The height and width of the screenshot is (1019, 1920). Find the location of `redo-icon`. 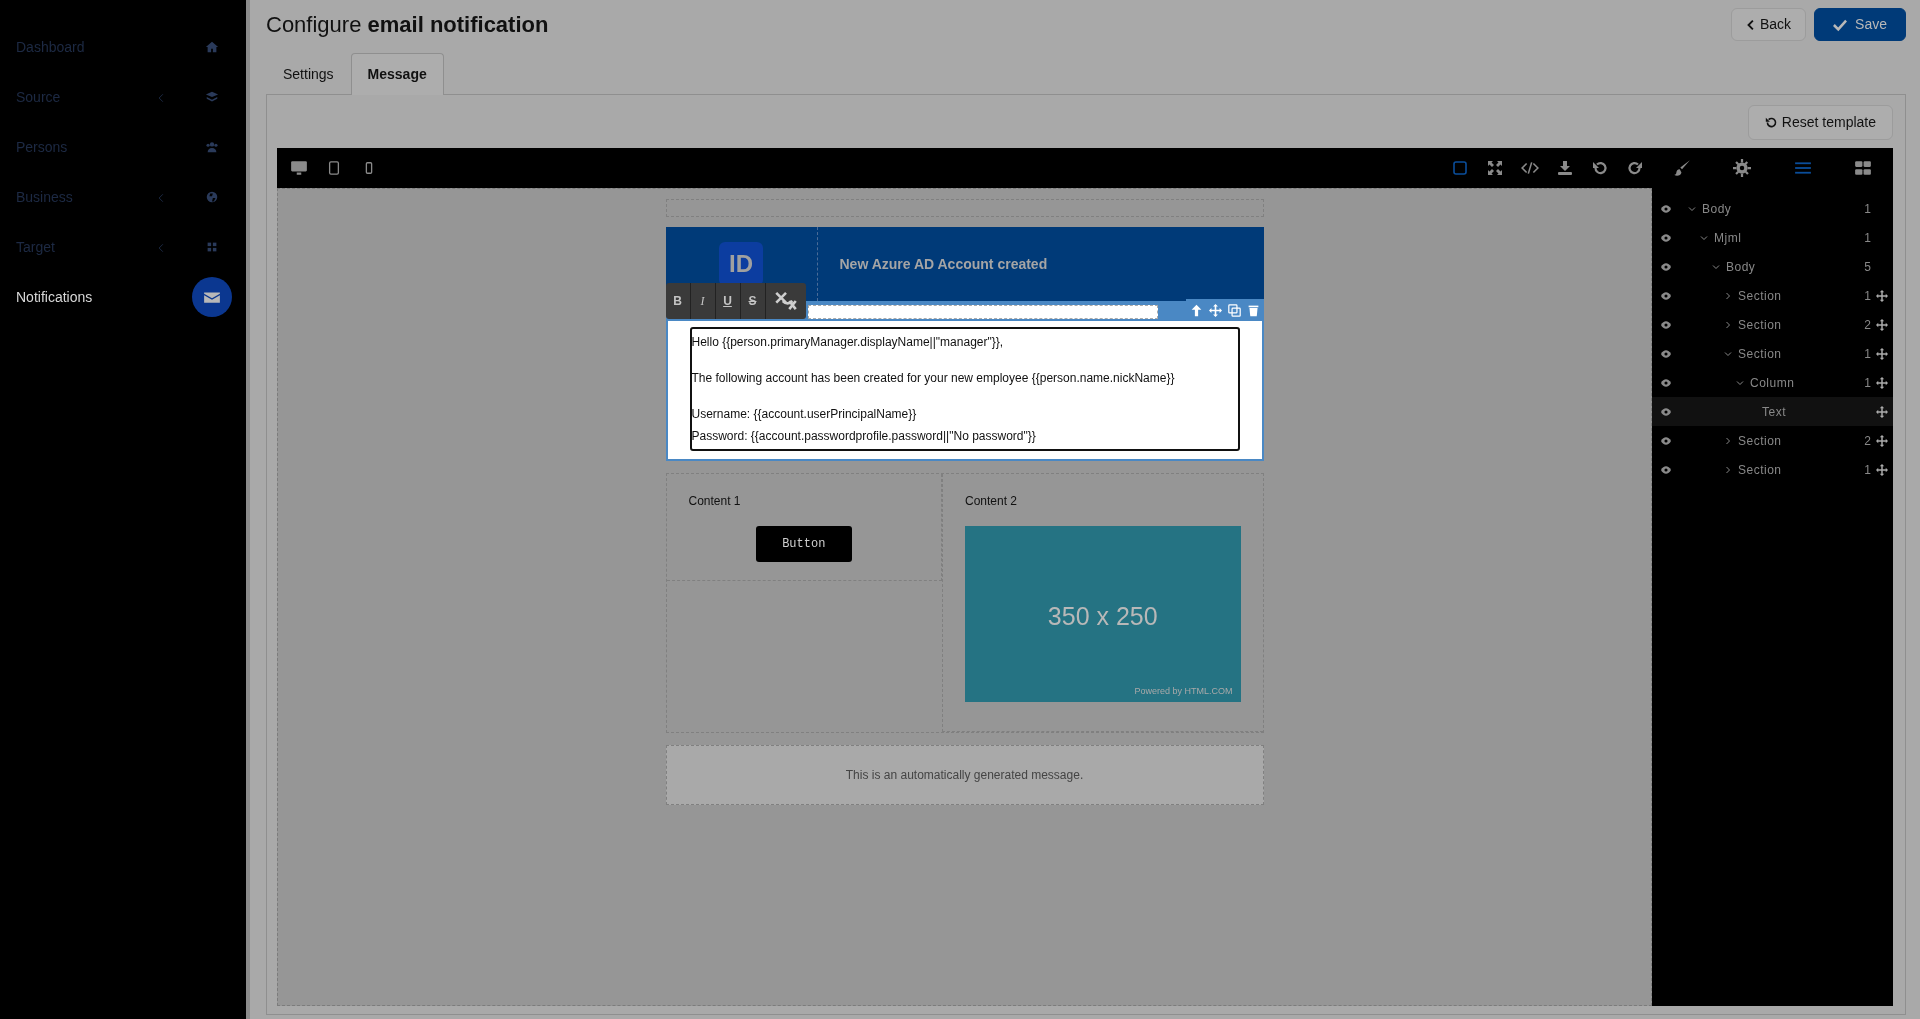

redo-icon is located at coordinates (1634, 168).